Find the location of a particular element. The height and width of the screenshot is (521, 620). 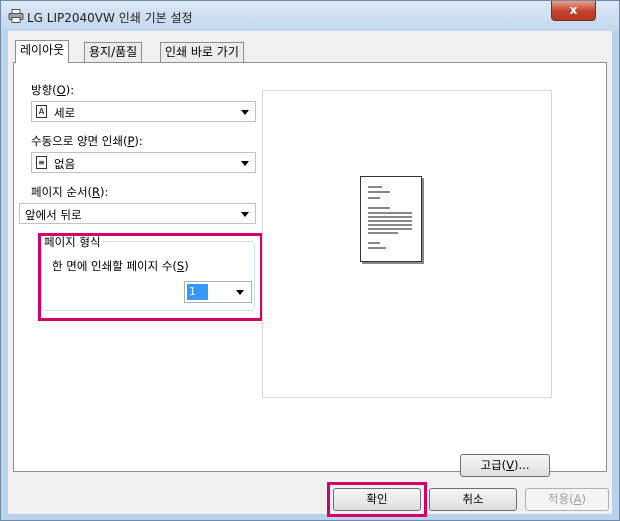

portrait-page-icon: A is located at coordinates (41, 111).